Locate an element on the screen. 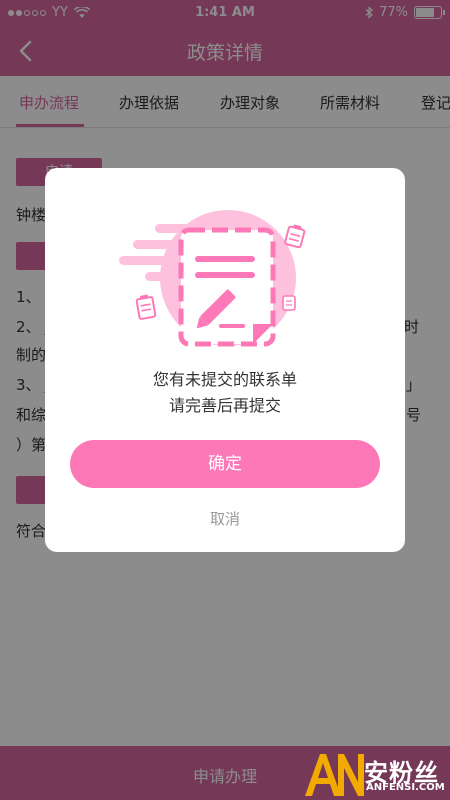 This screenshot has width=450, height=800. dialog-message-line2: 请完善后再提交 is located at coordinates (224, 405).